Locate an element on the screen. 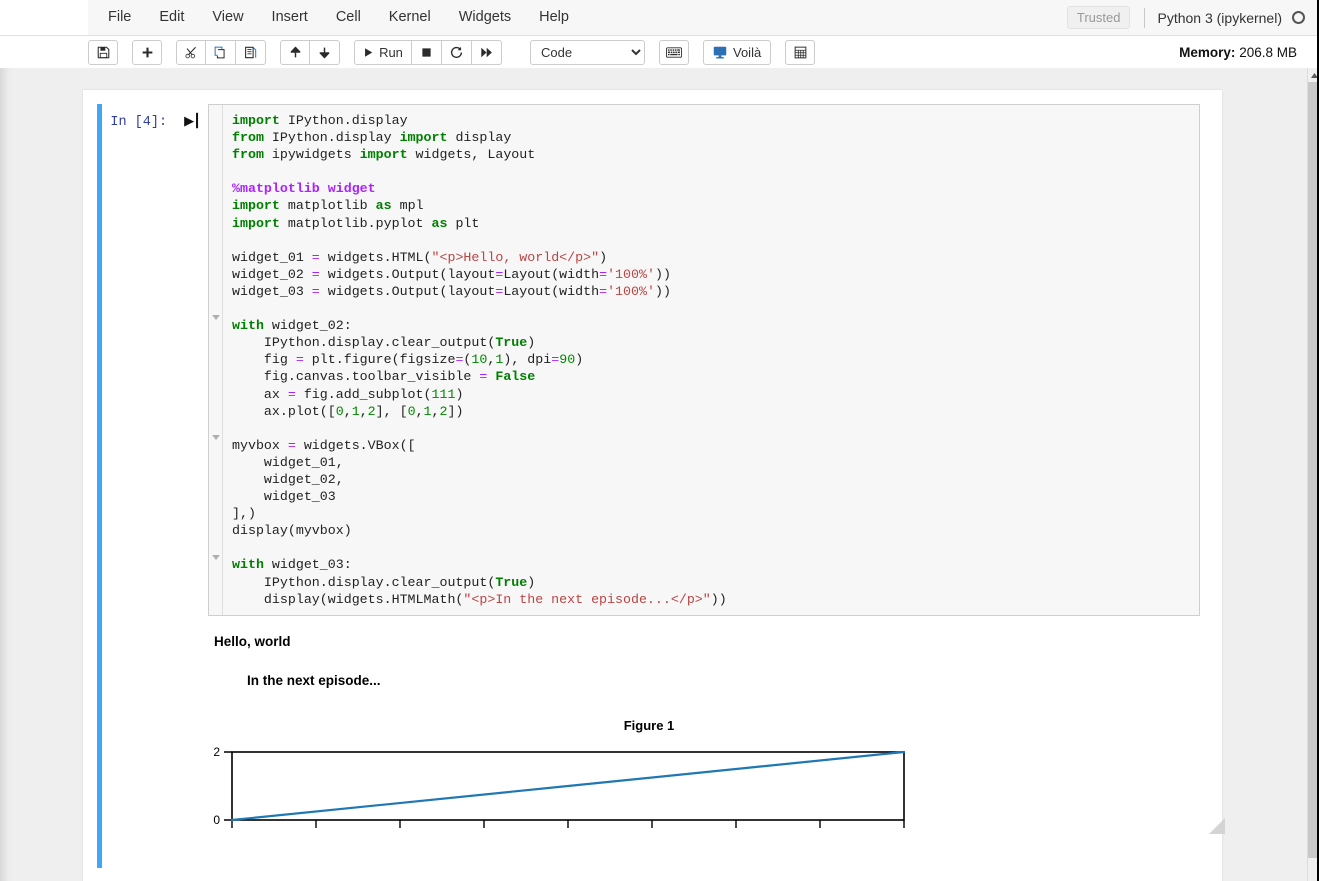  ytick-label-0: 0 is located at coordinates (216, 820).